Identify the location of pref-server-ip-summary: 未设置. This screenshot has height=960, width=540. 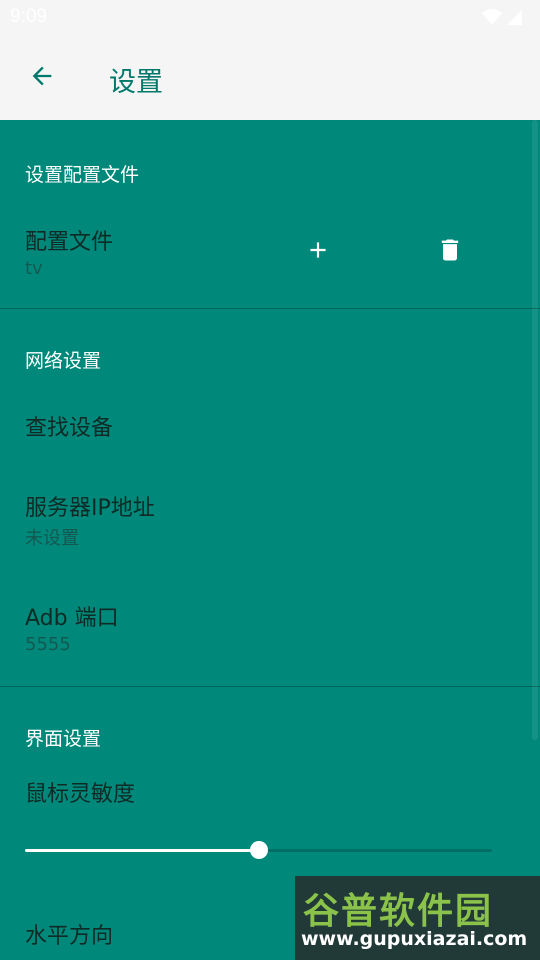
(52, 538).